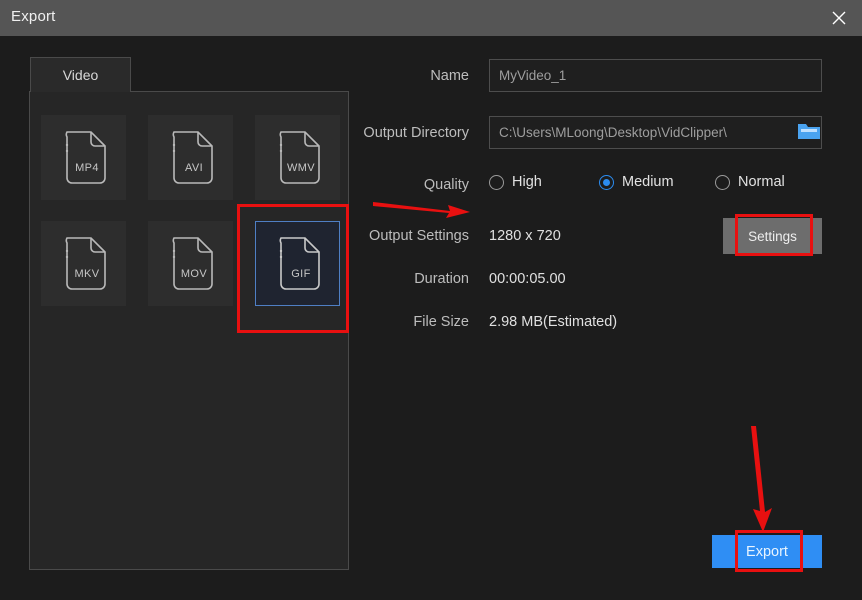 This screenshot has height=600, width=862. What do you see at coordinates (33, 16) in the screenshot?
I see `window-title: Export` at bounding box center [33, 16].